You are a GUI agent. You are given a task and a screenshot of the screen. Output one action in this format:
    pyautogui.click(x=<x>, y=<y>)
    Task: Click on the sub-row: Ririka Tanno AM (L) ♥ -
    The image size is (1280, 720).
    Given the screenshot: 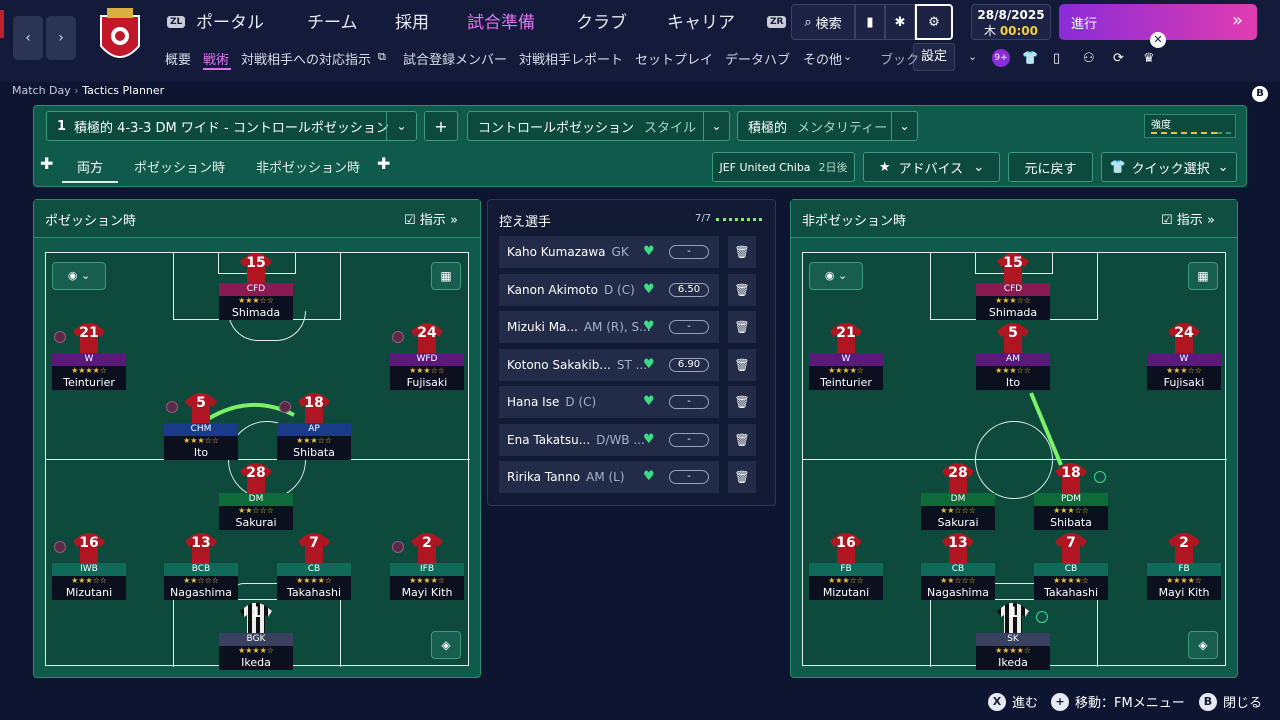 What is the action you would take?
    pyautogui.click(x=609, y=477)
    